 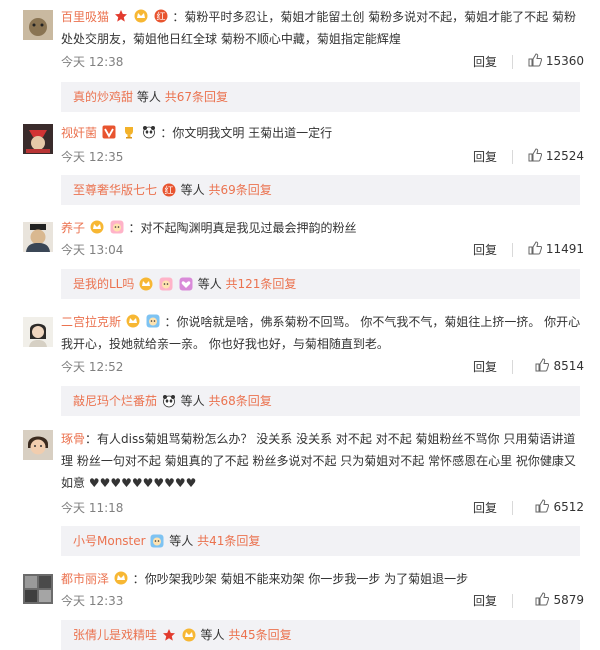 I want to click on comment-time: 今天 13:04, so click(x=92, y=250).